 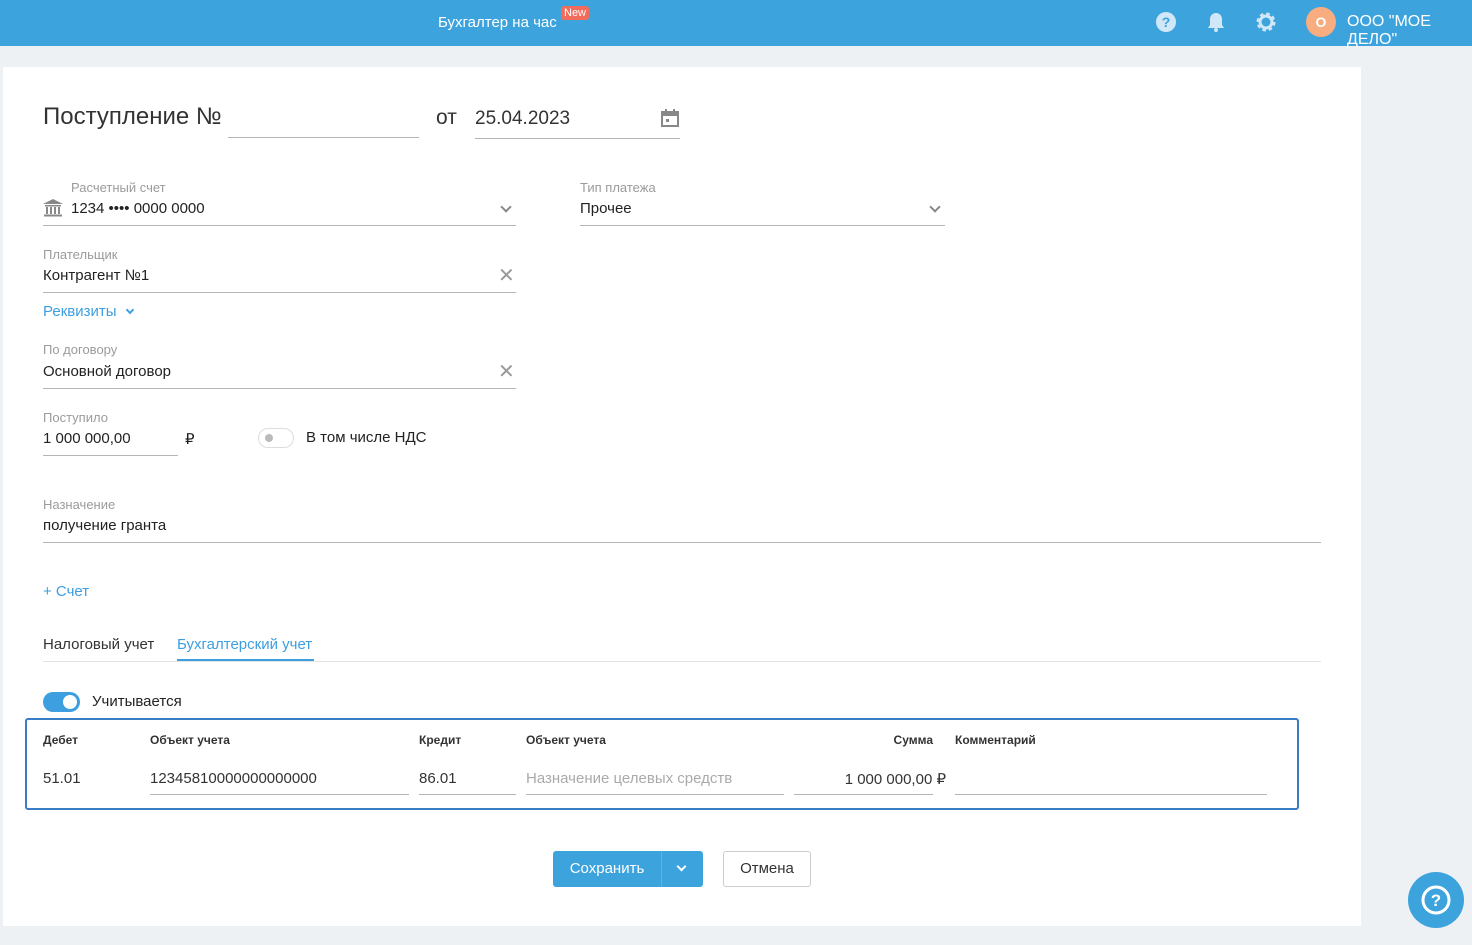 I want to click on top-bar: Бухгалтер на час New ? О ООО "МОЕ ДЕЛО", so click(x=736, y=24).